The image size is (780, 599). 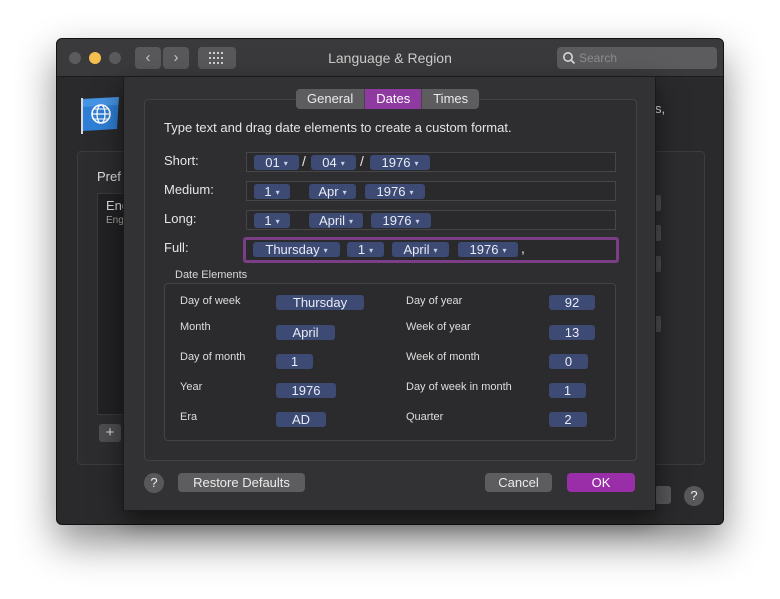 I want to click on date-element-week-of-year: 13, so click(x=572, y=332).